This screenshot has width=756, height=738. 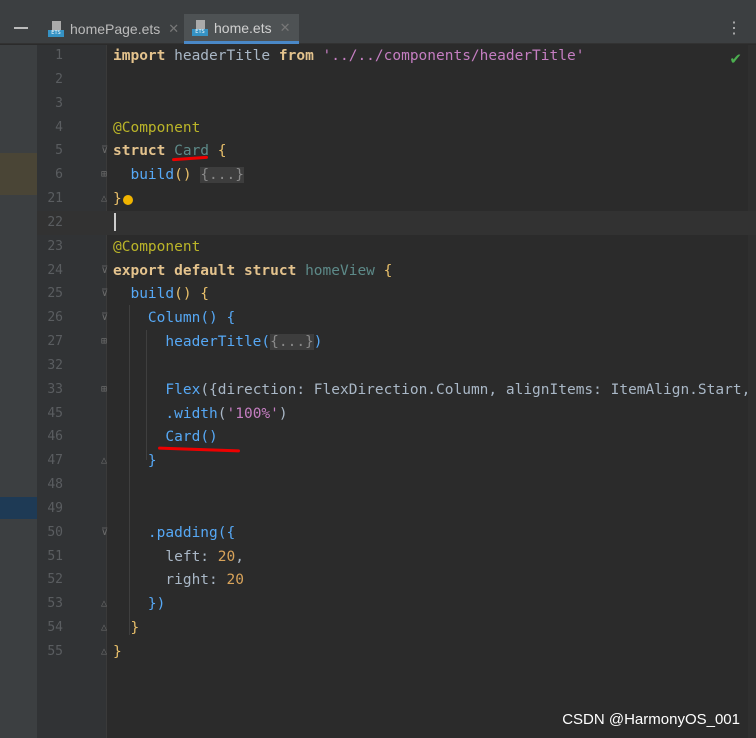 What do you see at coordinates (59, 127) in the screenshot?
I see `line-number: 4` at bounding box center [59, 127].